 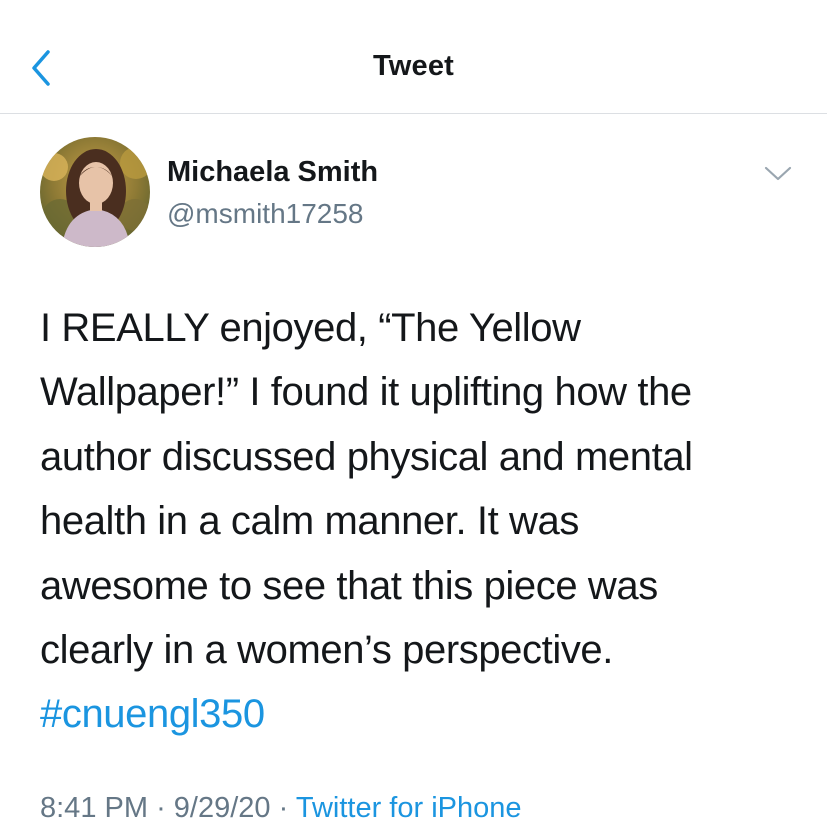 I want to click on author-handle: @msmith17258, so click(x=265, y=214).